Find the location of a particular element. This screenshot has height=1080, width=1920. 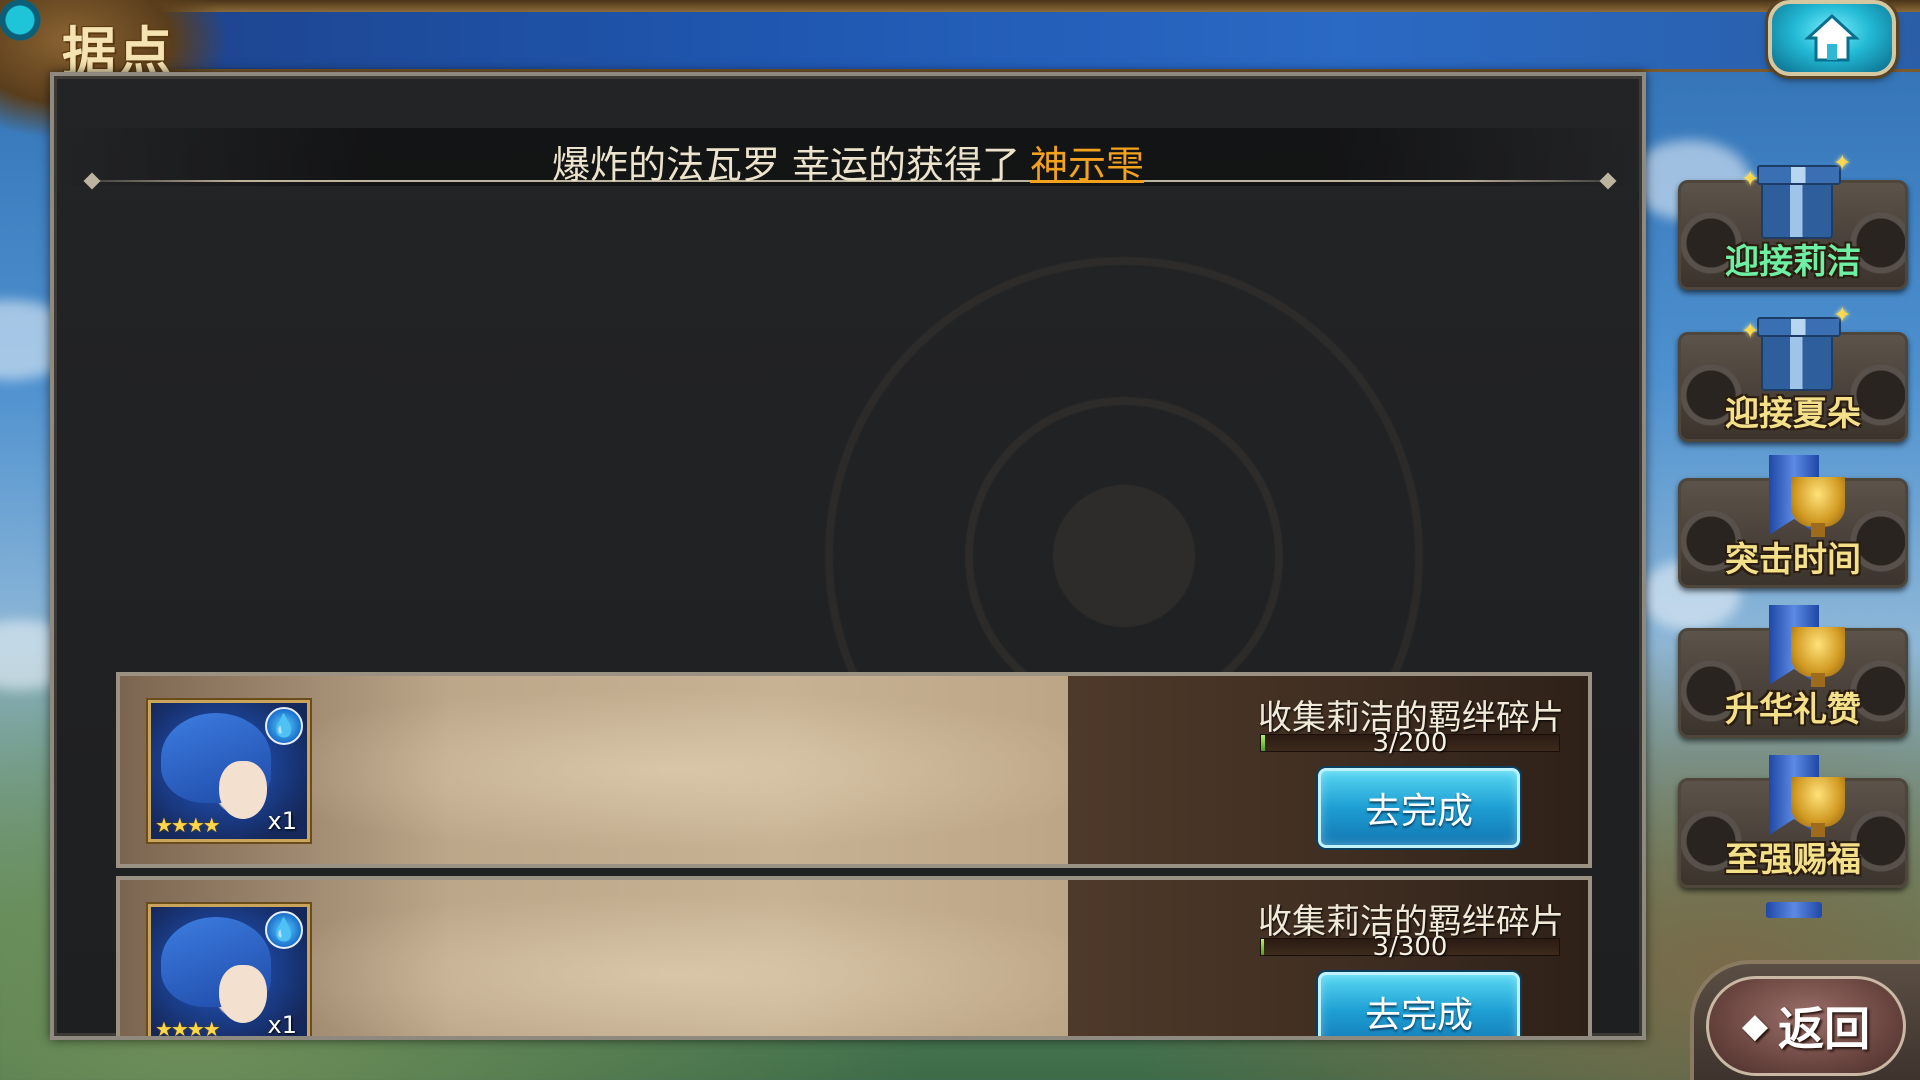

event-assault-time: 突击时间 is located at coordinates (1793, 521).